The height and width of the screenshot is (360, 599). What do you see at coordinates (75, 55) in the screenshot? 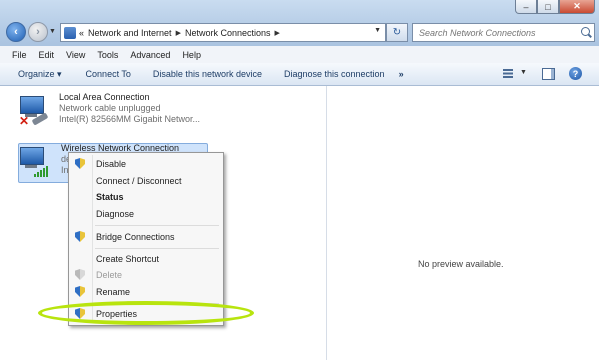
I see `menu-view: View` at bounding box center [75, 55].